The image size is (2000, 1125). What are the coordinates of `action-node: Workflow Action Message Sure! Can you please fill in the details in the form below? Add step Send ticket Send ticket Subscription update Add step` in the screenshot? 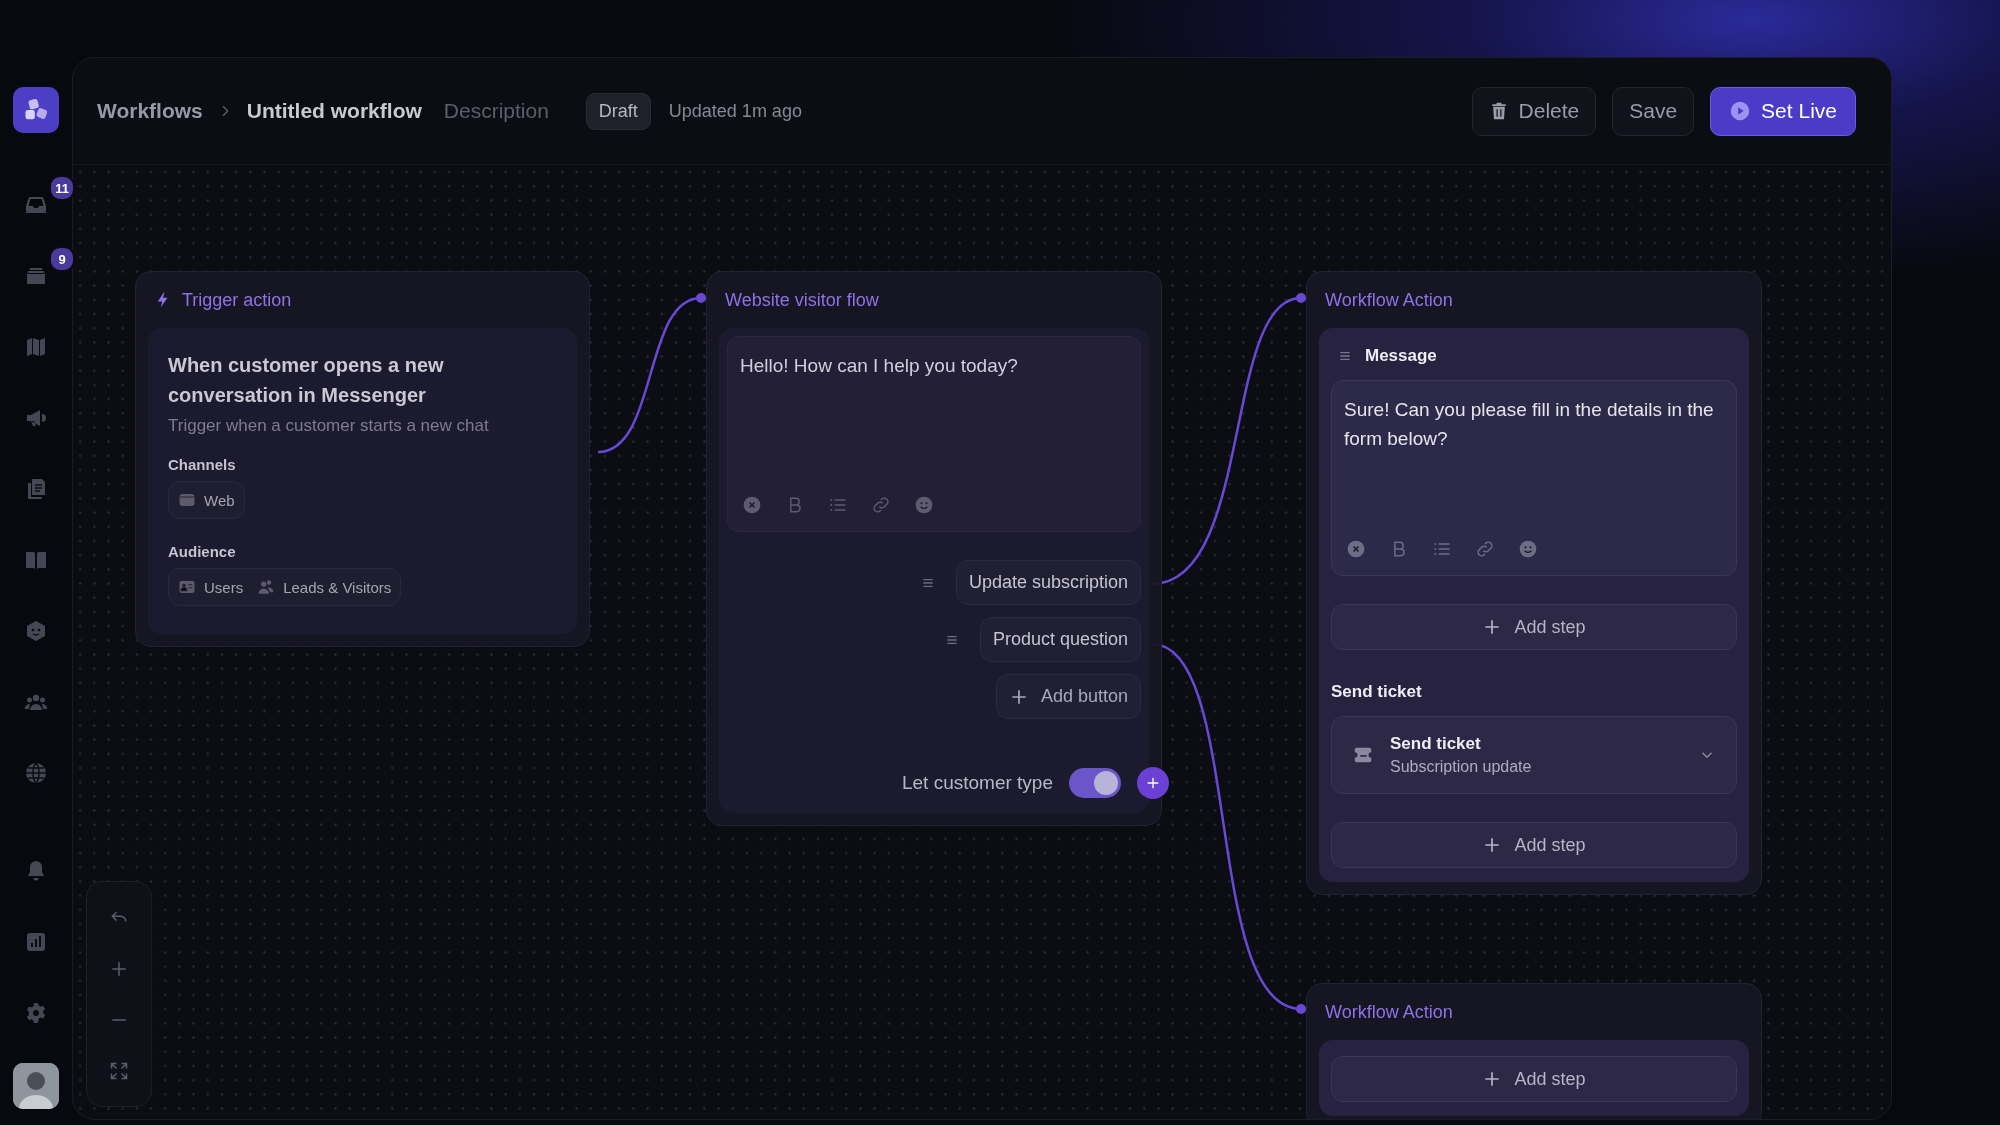 It's located at (1534, 583).